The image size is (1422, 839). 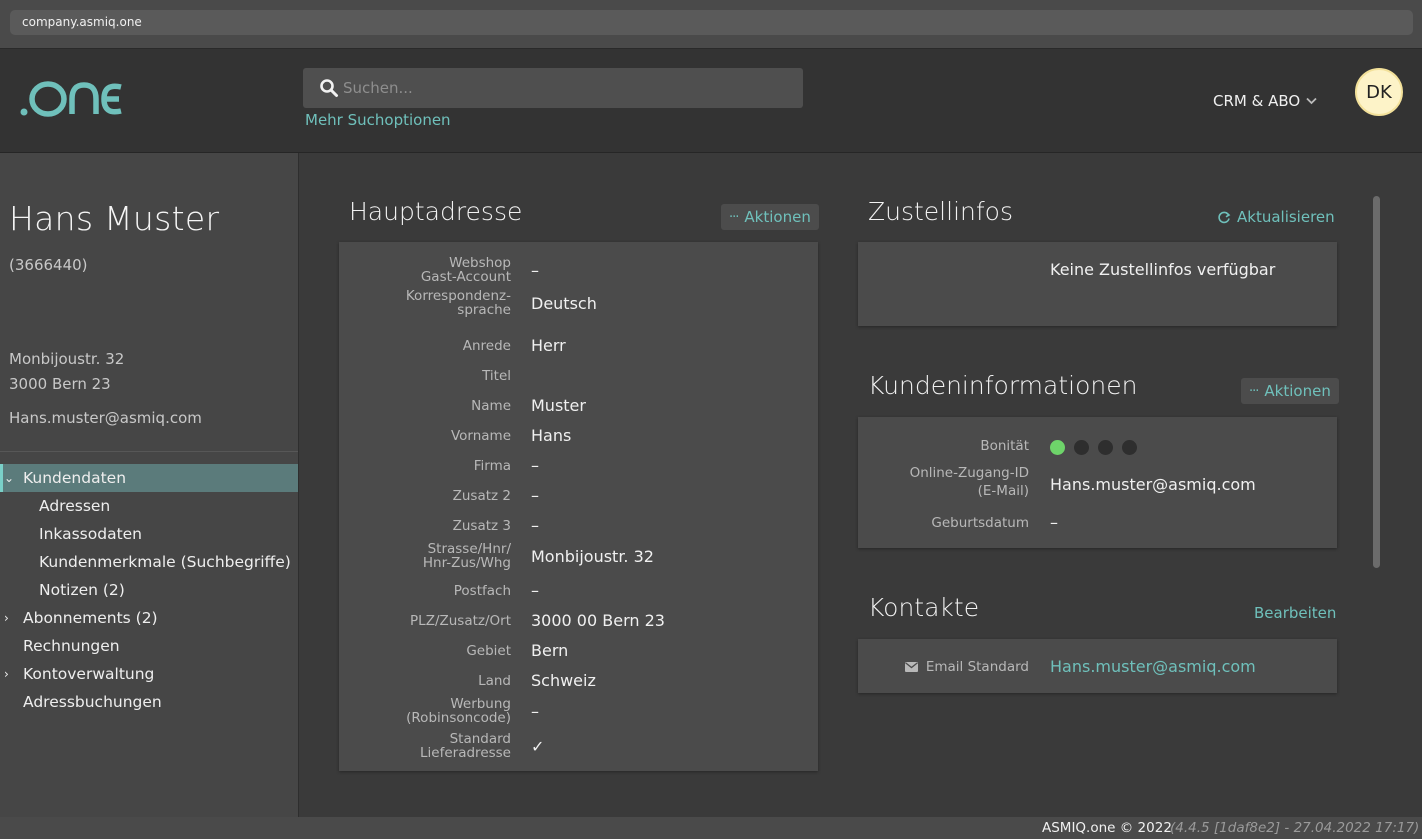 I want to click on address-field-label-line: Strasse/Hnr/, so click(x=469, y=549).